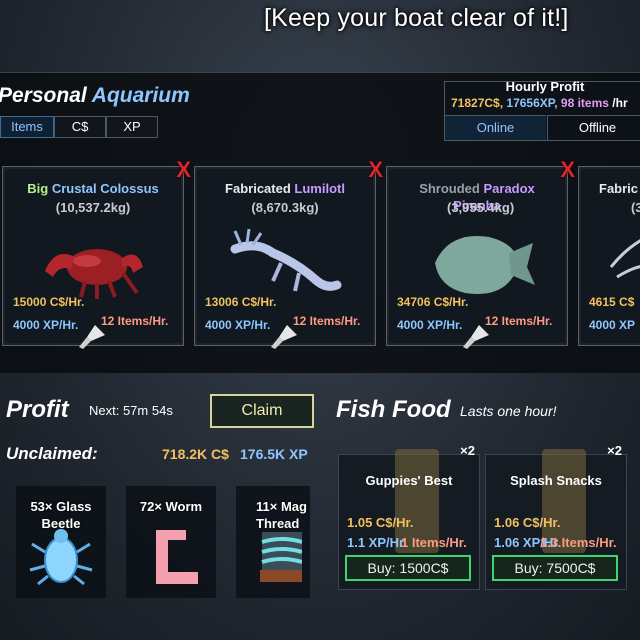 The height and width of the screenshot is (640, 640). What do you see at coordinates (131, 410) in the screenshot?
I see `next-timer: Next: 57m 54s` at bounding box center [131, 410].